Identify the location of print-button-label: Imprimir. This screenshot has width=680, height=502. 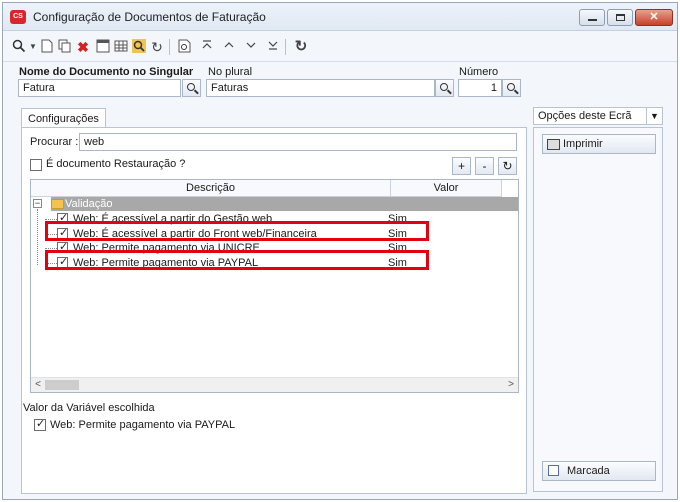
(583, 144).